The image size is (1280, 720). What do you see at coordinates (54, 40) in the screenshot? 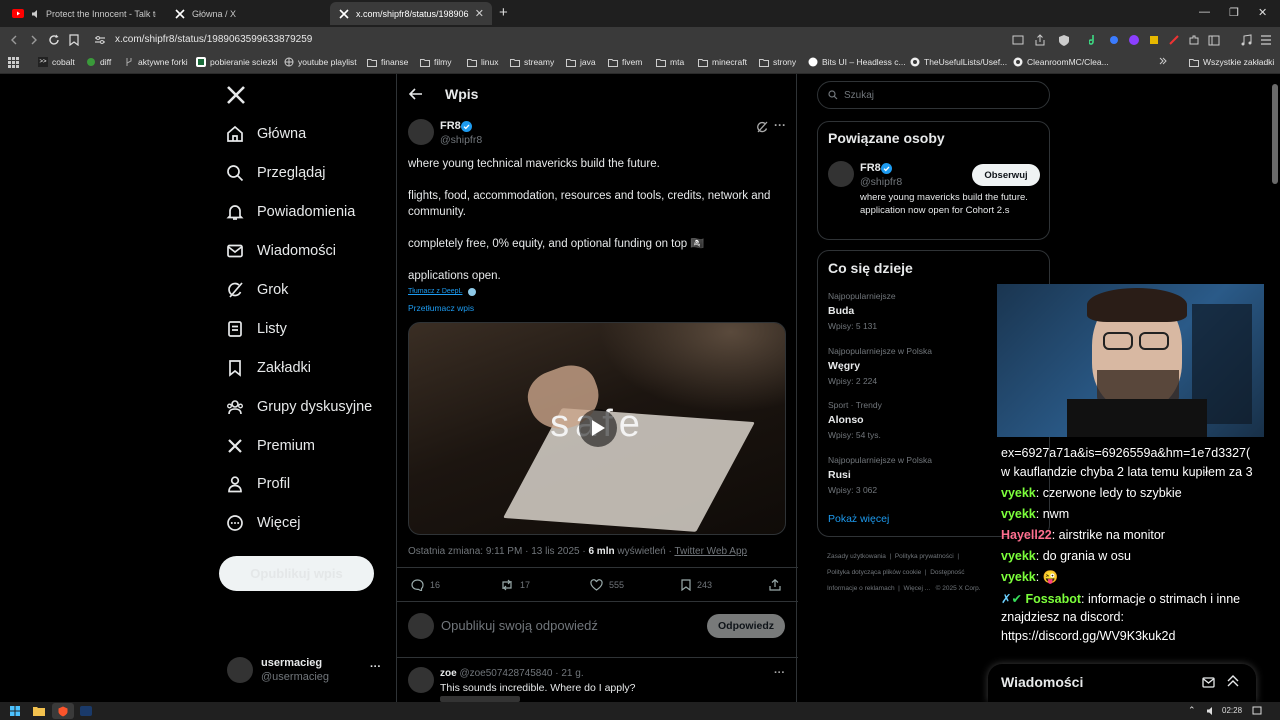
I see `reload-icon` at bounding box center [54, 40].